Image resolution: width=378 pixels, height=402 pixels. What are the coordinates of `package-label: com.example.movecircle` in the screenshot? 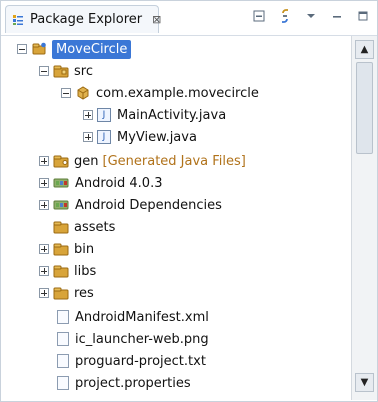 It's located at (177, 93).